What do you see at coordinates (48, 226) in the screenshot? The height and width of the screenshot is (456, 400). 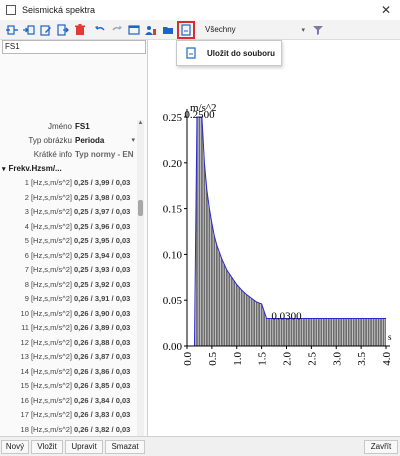 I see `freq-row-label: 4 [Hz,s,m/s^2]` at bounding box center [48, 226].